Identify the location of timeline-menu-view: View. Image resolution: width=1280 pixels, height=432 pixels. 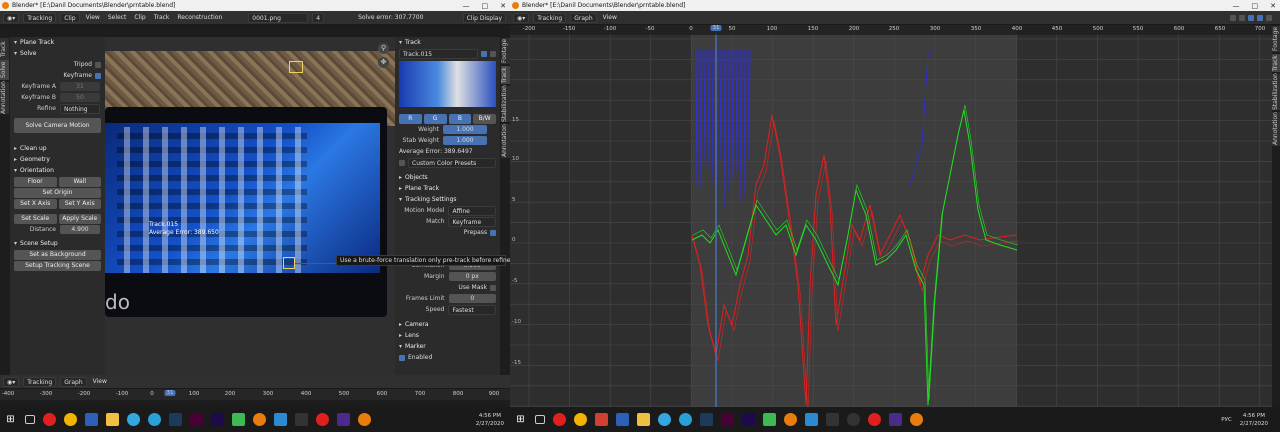
(100, 381).